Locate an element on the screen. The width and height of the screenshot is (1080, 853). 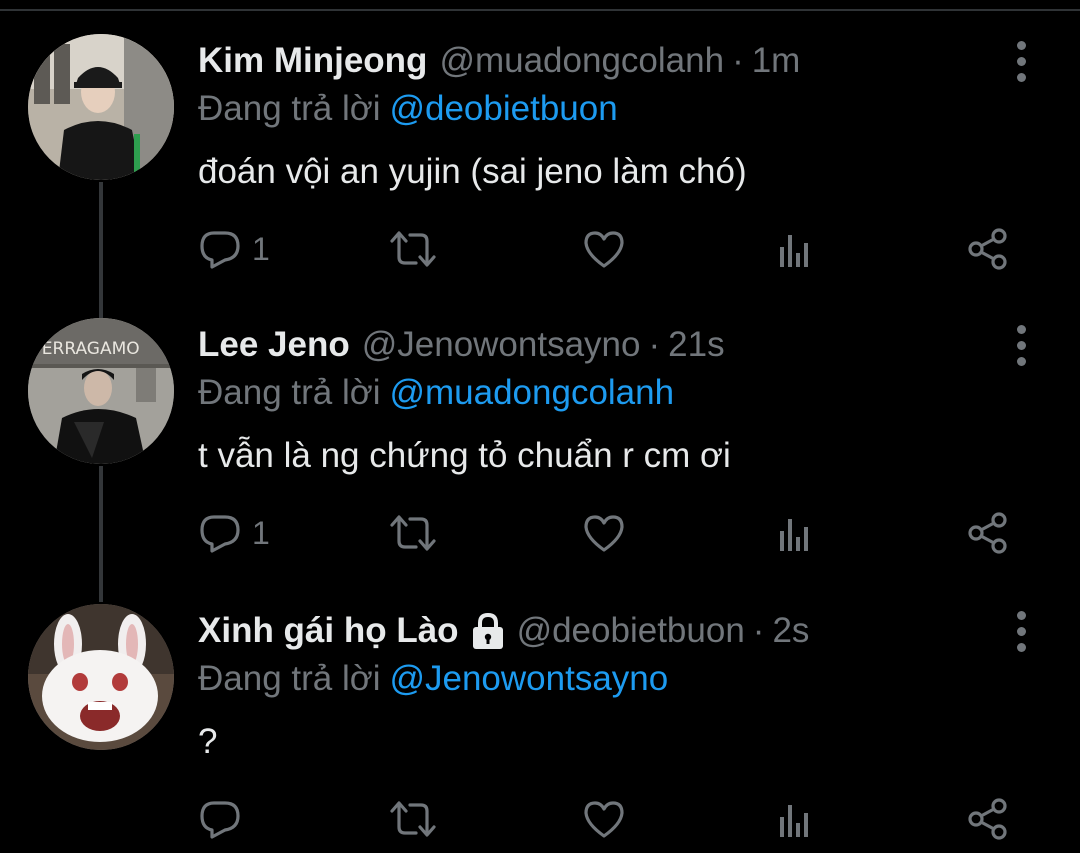
replying-to: Đang trả lời @Jenowontsayno is located at coordinates (433, 679).